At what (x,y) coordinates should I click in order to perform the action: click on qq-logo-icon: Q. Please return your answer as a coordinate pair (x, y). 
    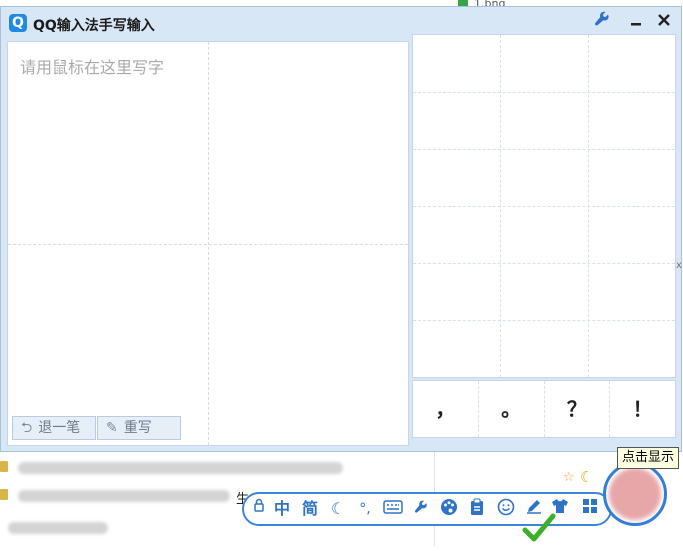
    Looking at the image, I should click on (18, 23).